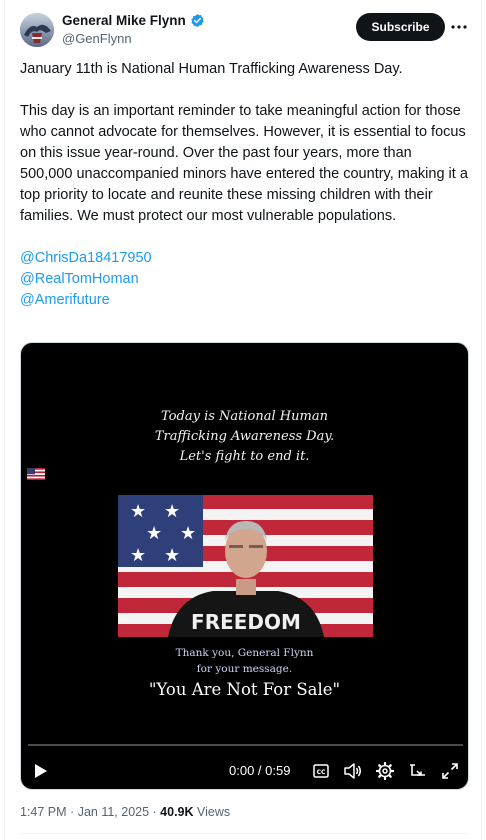  What do you see at coordinates (244, 456) in the screenshot?
I see `video-title-line: Let's fight to end it.` at bounding box center [244, 456].